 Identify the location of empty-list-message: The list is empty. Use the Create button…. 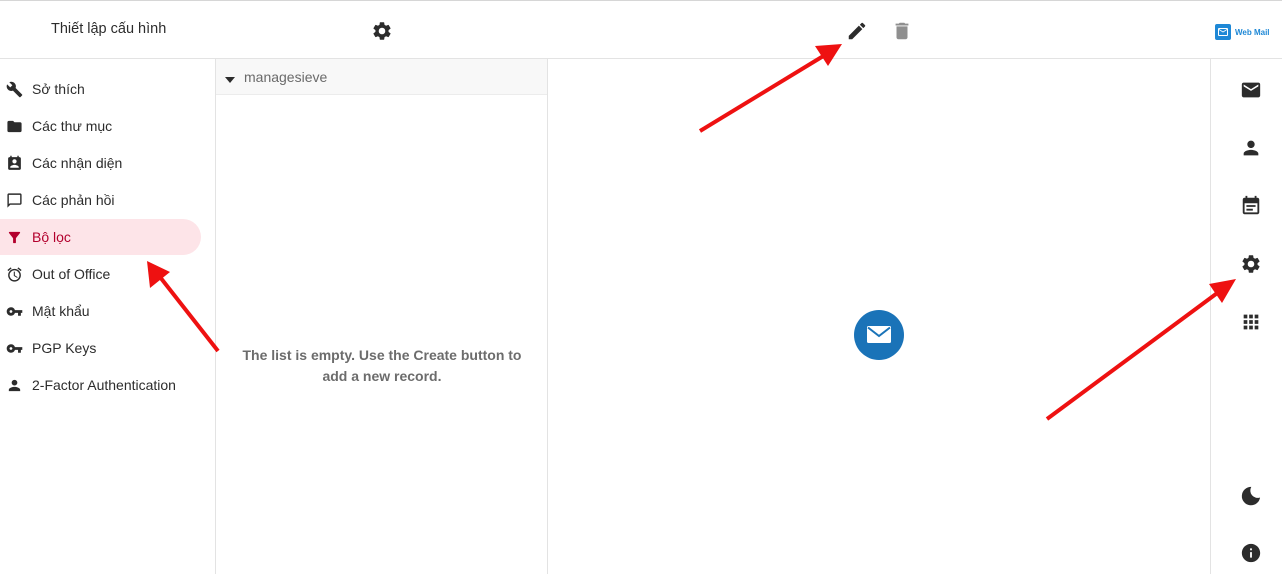
(382, 365).